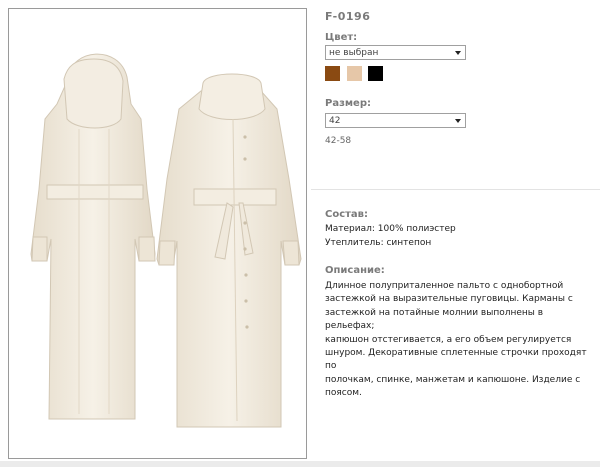 This screenshot has height=467, width=600. Describe the element at coordinates (355, 270) in the screenshot. I see `description-heading: Описание:` at that location.